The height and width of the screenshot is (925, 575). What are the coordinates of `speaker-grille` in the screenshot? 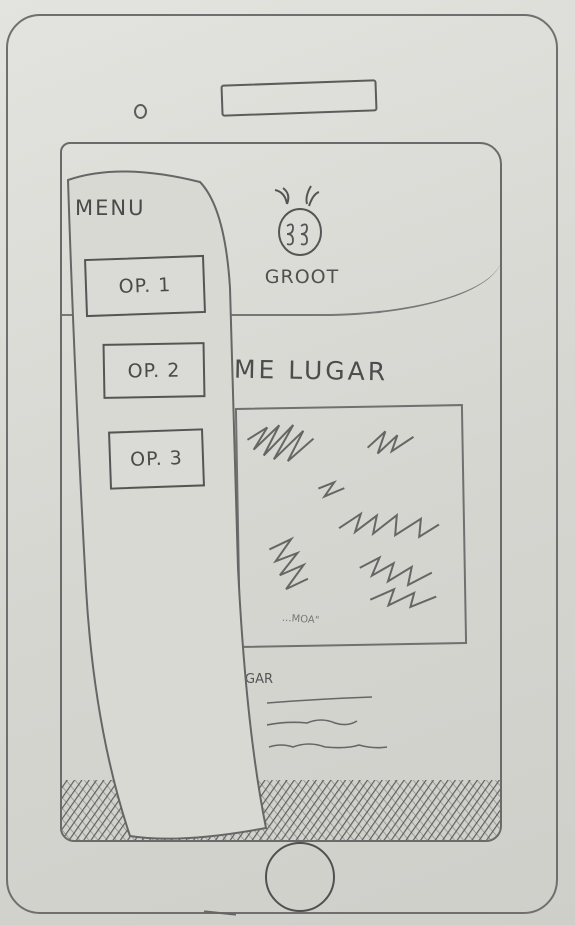 It's located at (299, 98).